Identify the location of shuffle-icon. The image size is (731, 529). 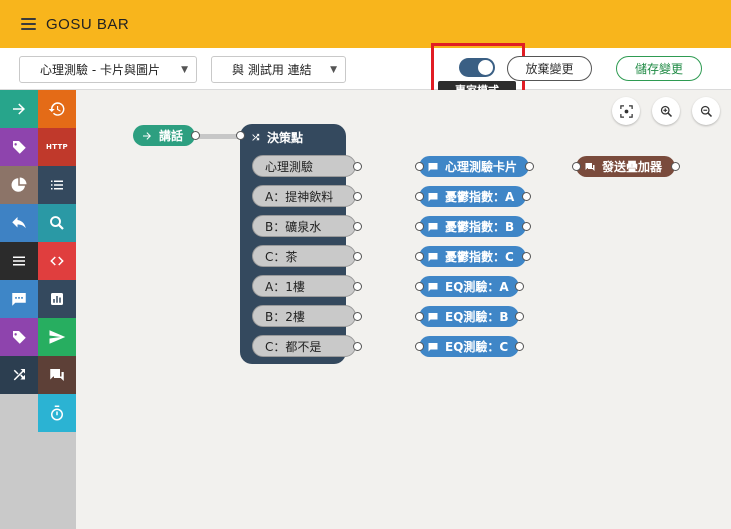
(19, 375).